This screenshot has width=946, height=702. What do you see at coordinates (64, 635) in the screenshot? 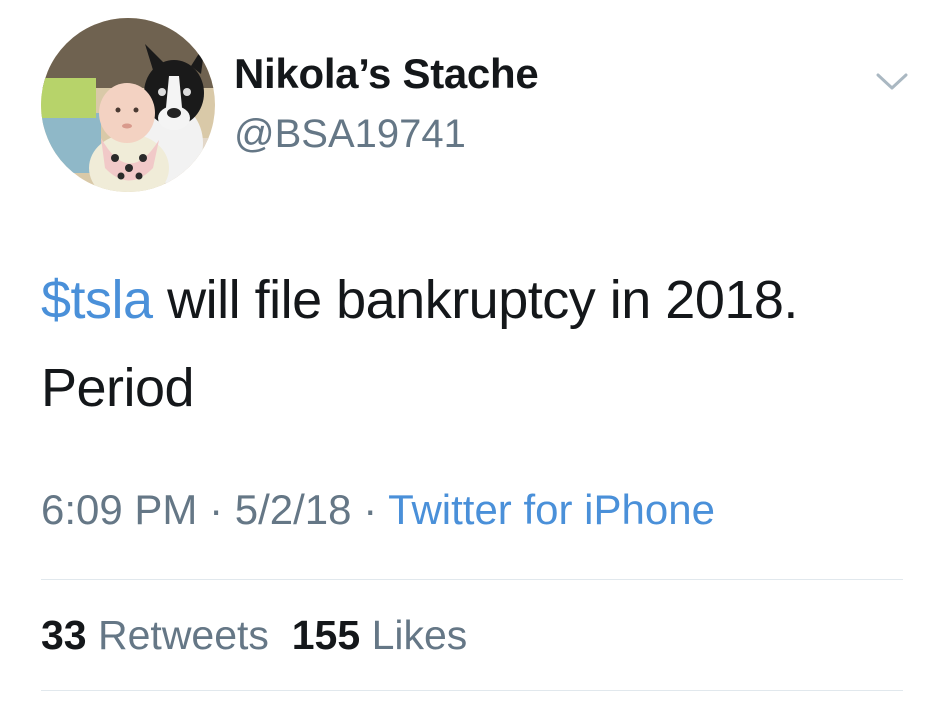
I see `retweets-count: 33` at bounding box center [64, 635].